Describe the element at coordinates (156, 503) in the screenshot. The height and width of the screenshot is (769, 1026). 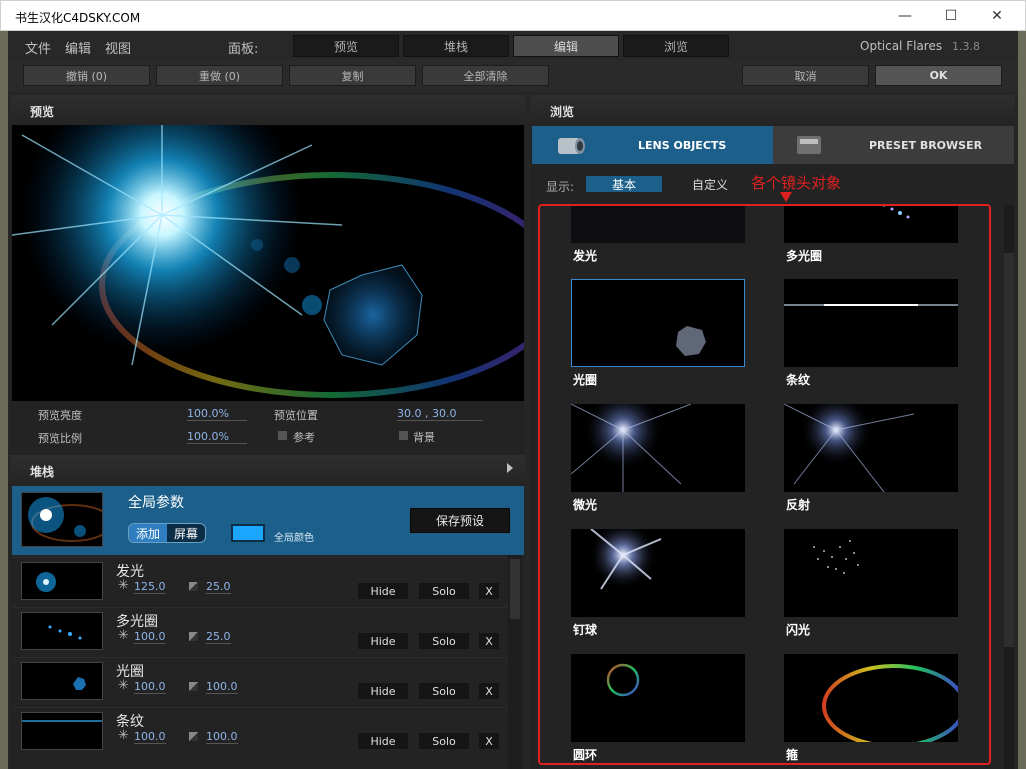
I see `global-params-title: 全局参数` at that location.